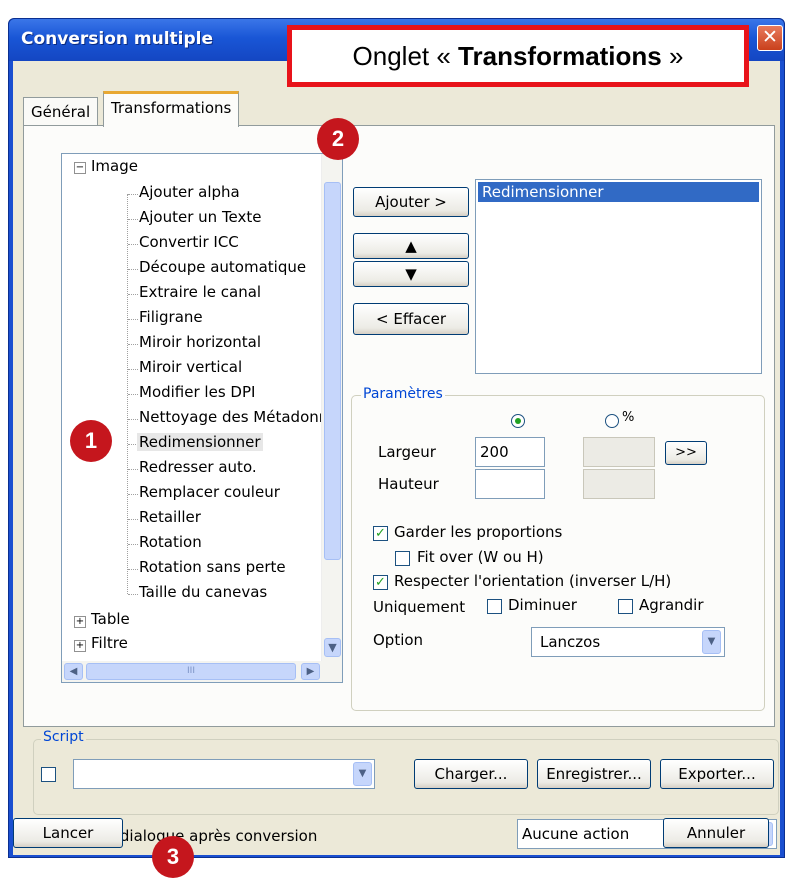 This screenshot has height=881, width=785. What do you see at coordinates (114, 166) in the screenshot?
I see `tree-item-image: Image` at bounding box center [114, 166].